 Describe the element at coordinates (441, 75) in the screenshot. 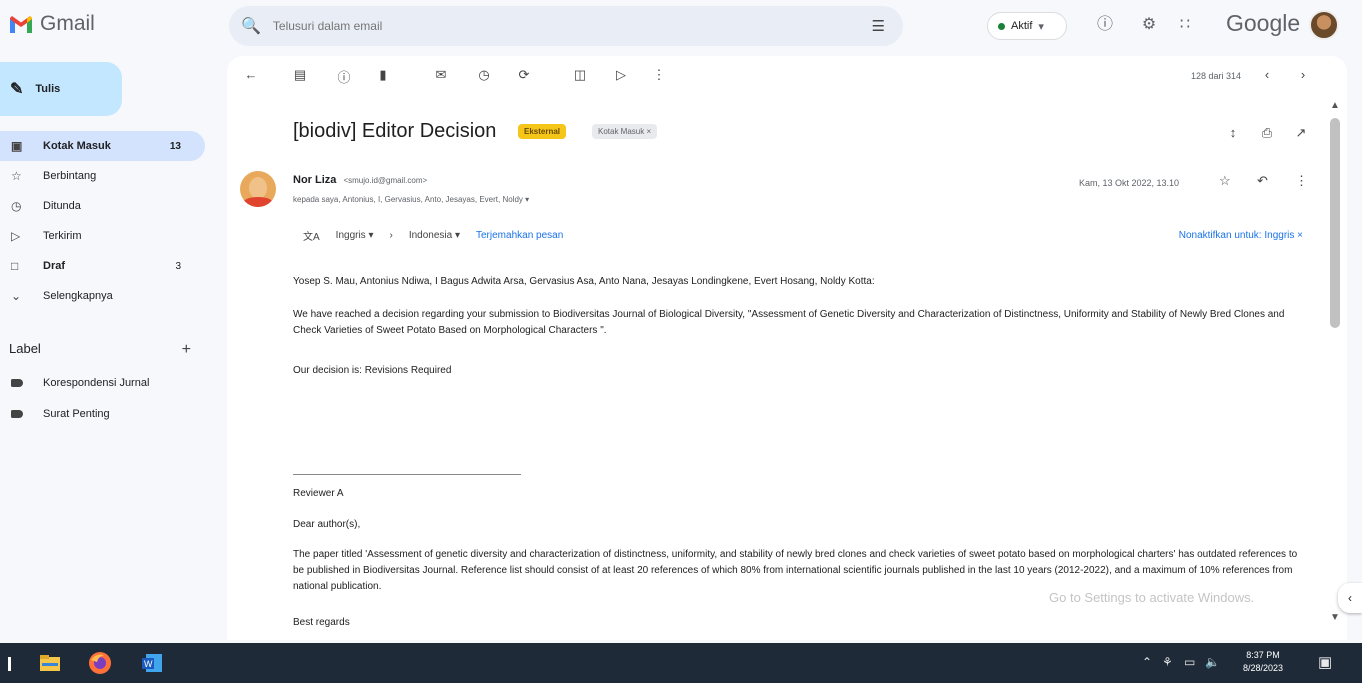

I see `mark-unread-icon: ✉` at that location.